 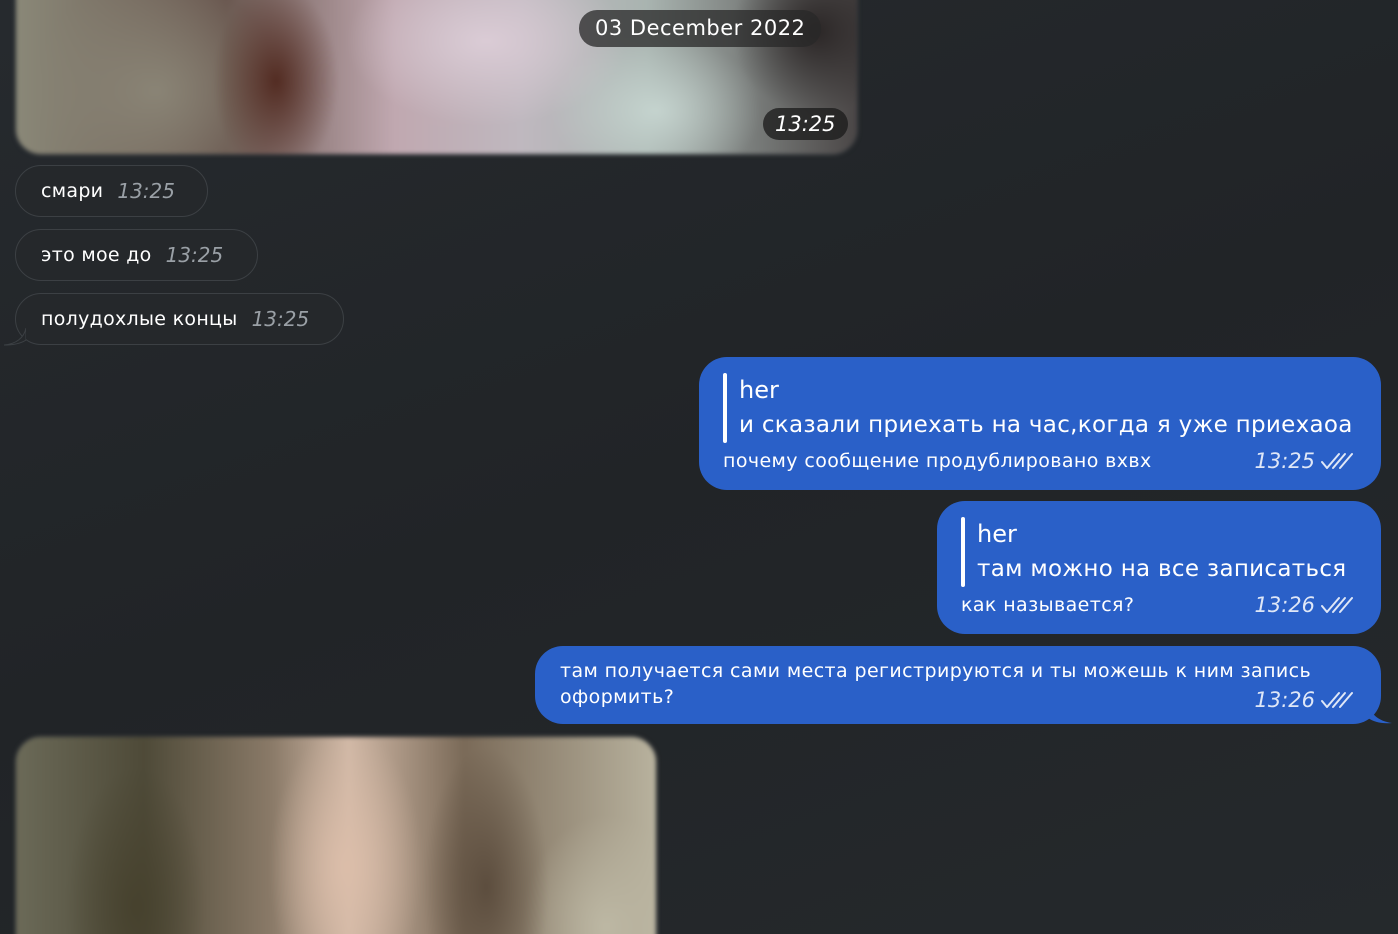 What do you see at coordinates (700, 28) in the screenshot?
I see `date-separator: 03 December 2022` at bounding box center [700, 28].